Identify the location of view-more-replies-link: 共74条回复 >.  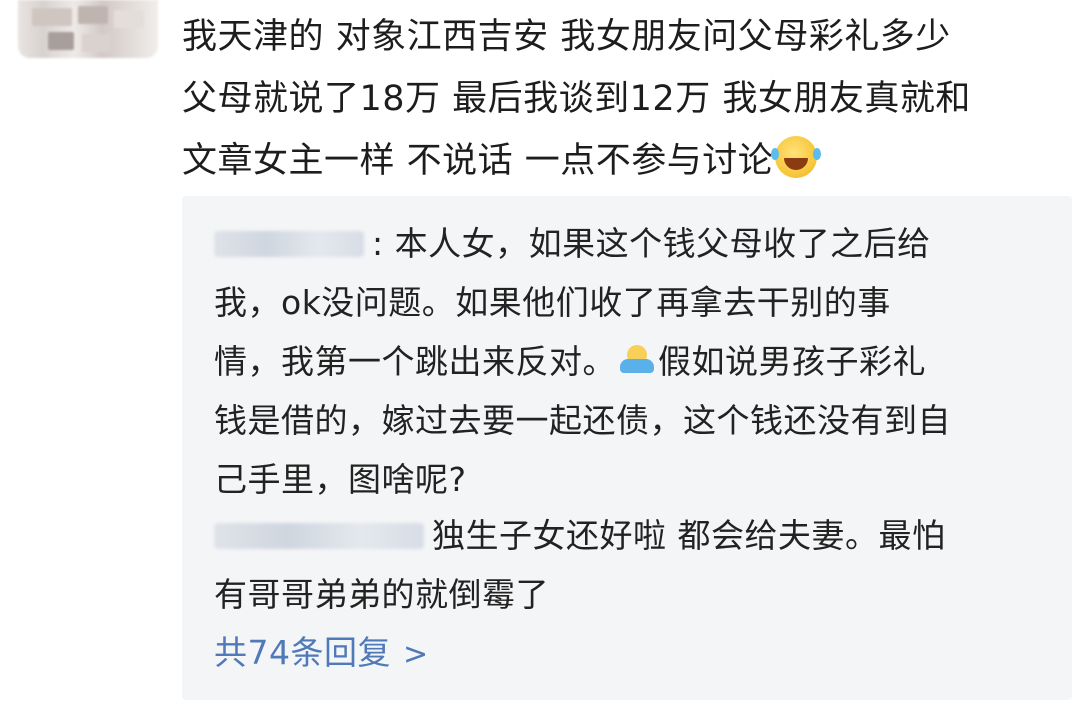
(321, 654).